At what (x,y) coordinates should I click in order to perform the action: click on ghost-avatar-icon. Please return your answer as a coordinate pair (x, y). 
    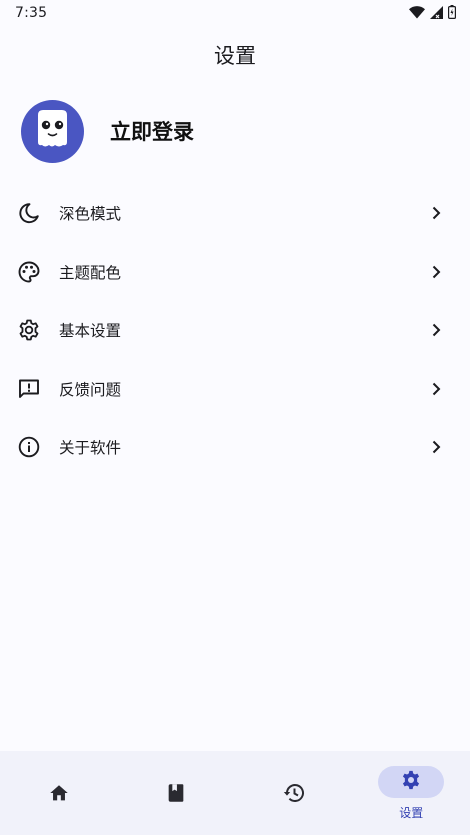
    Looking at the image, I should click on (52, 131).